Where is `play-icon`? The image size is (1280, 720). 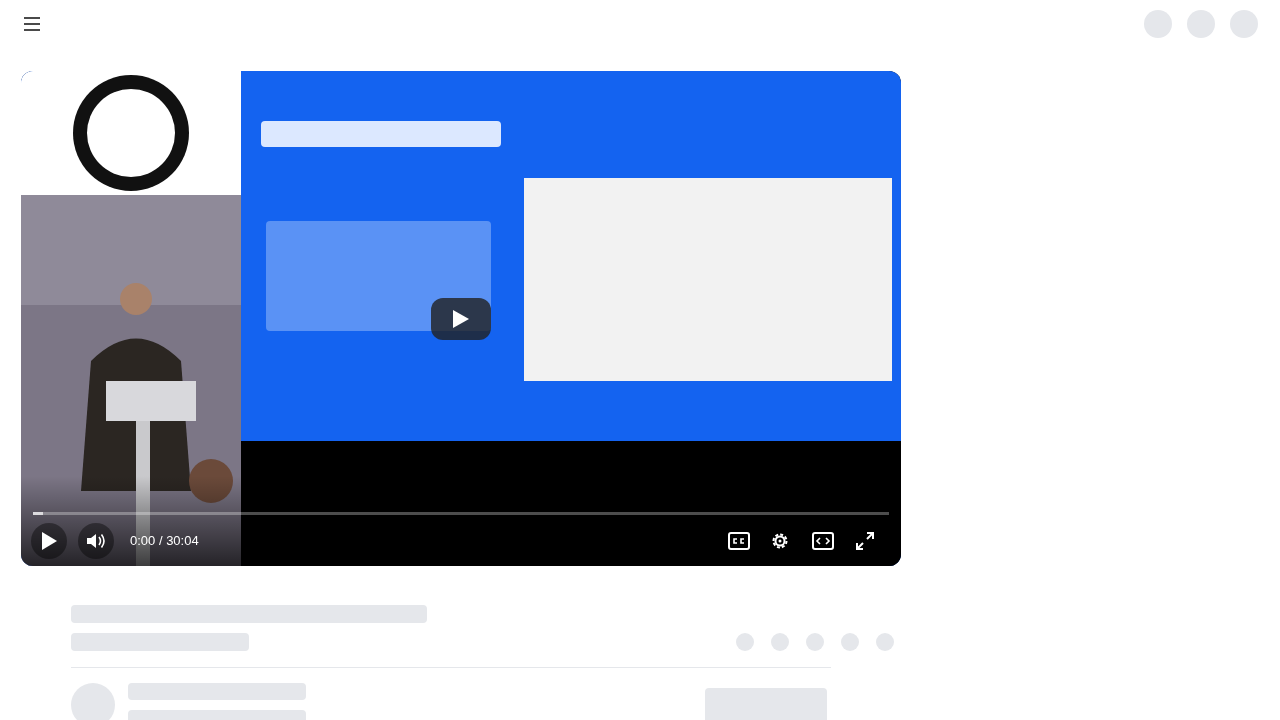 play-icon is located at coordinates (461, 319).